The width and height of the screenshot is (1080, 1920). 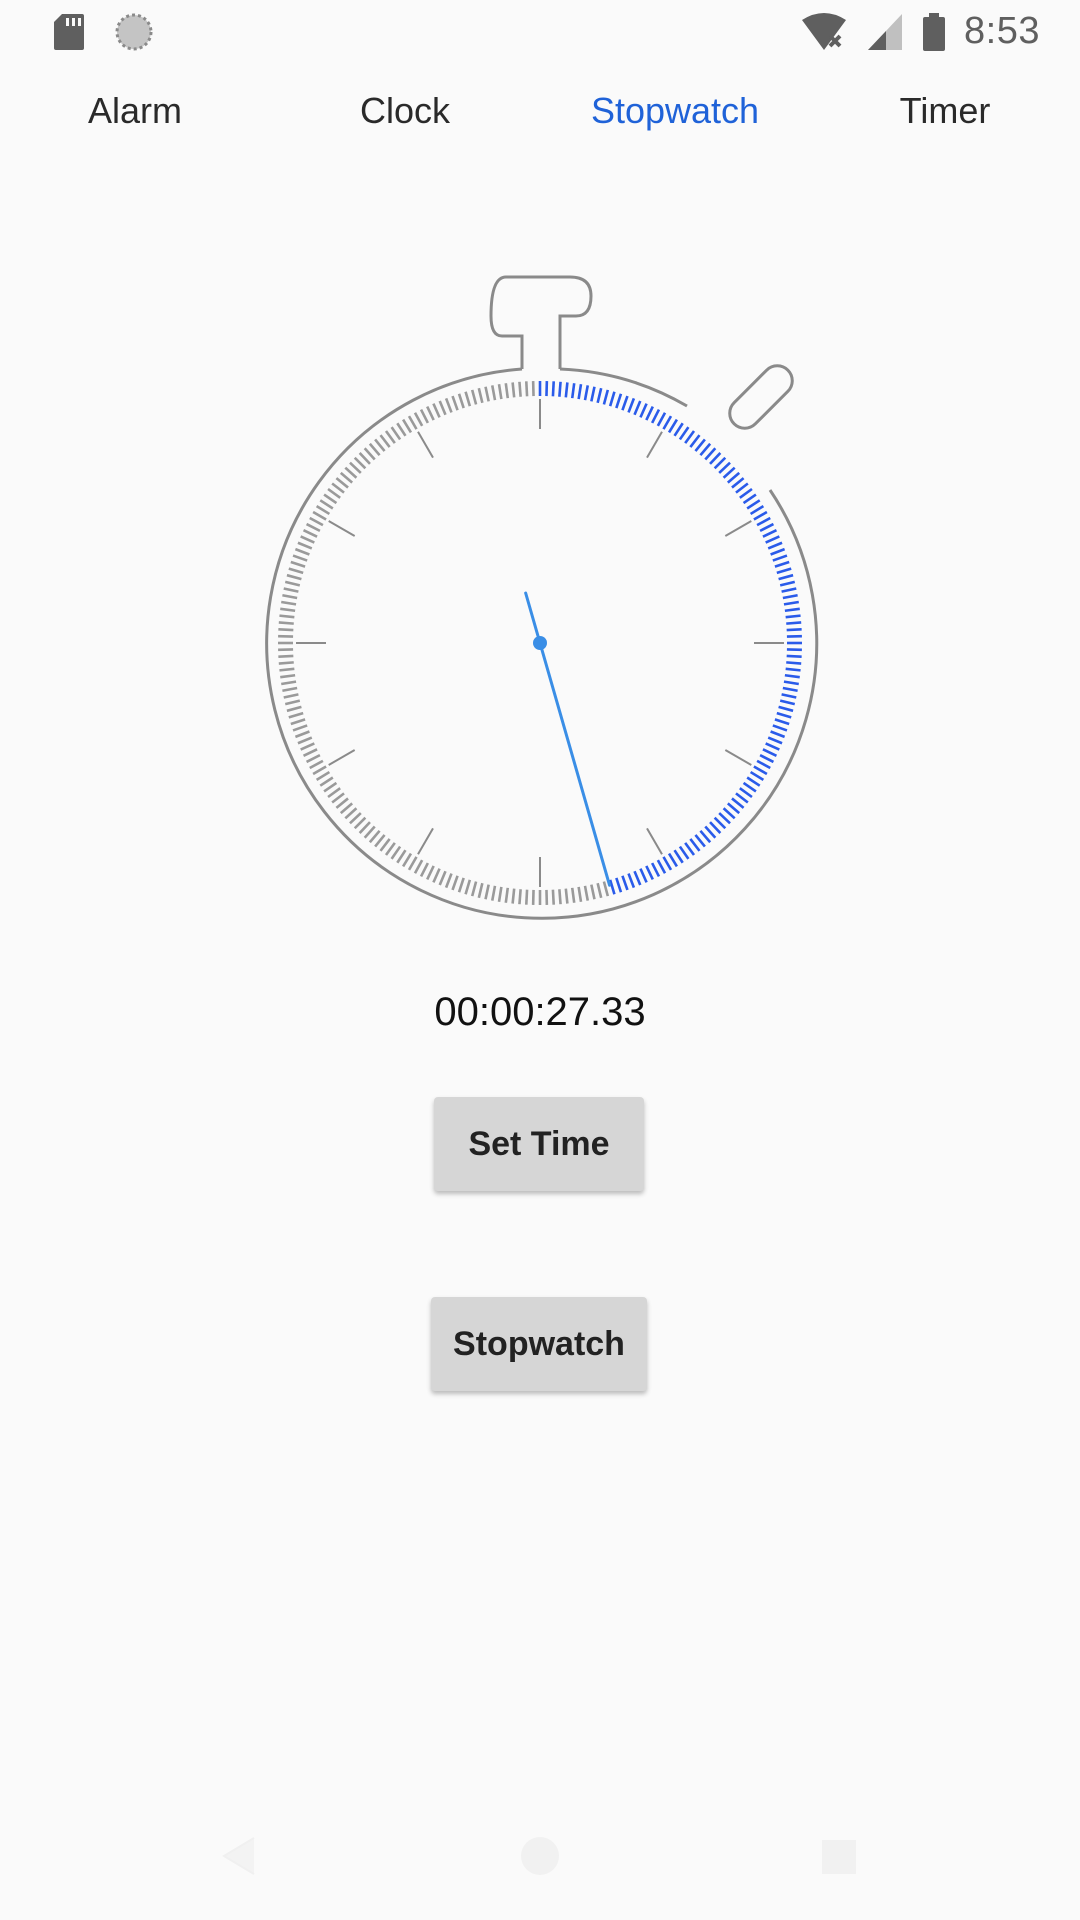 I want to click on signal-icon, so click(x=885, y=31).